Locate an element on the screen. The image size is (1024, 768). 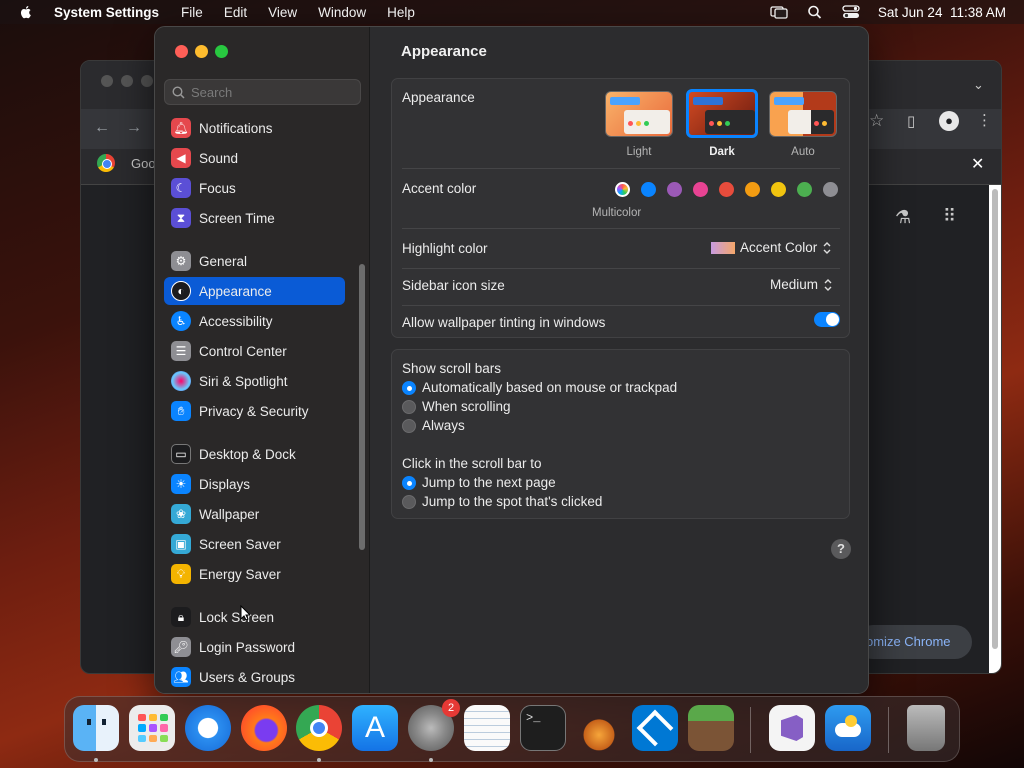
chrome-scrollbar is located at coordinates (995, 429).